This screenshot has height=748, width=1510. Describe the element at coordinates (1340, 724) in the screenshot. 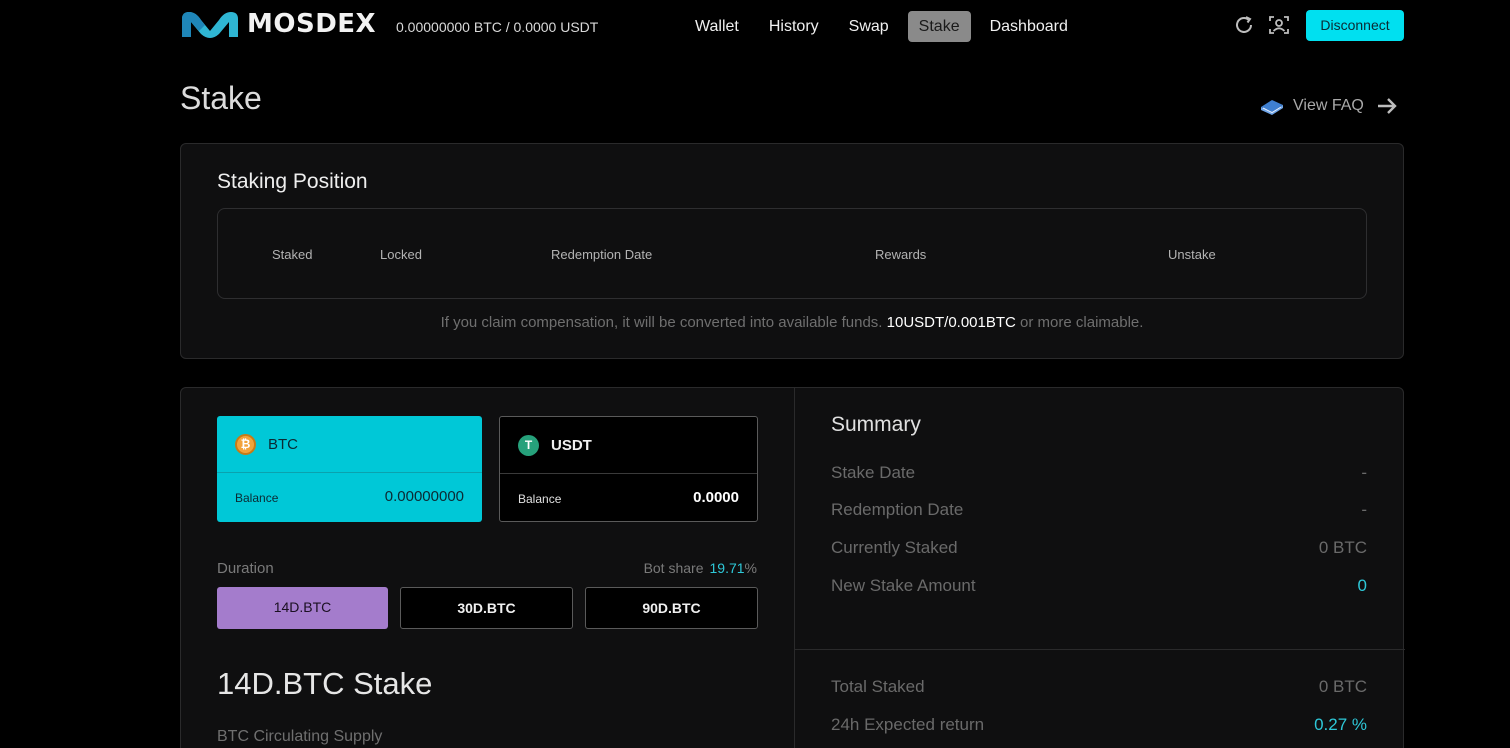

I see `summary-value: 0.27 %` at that location.